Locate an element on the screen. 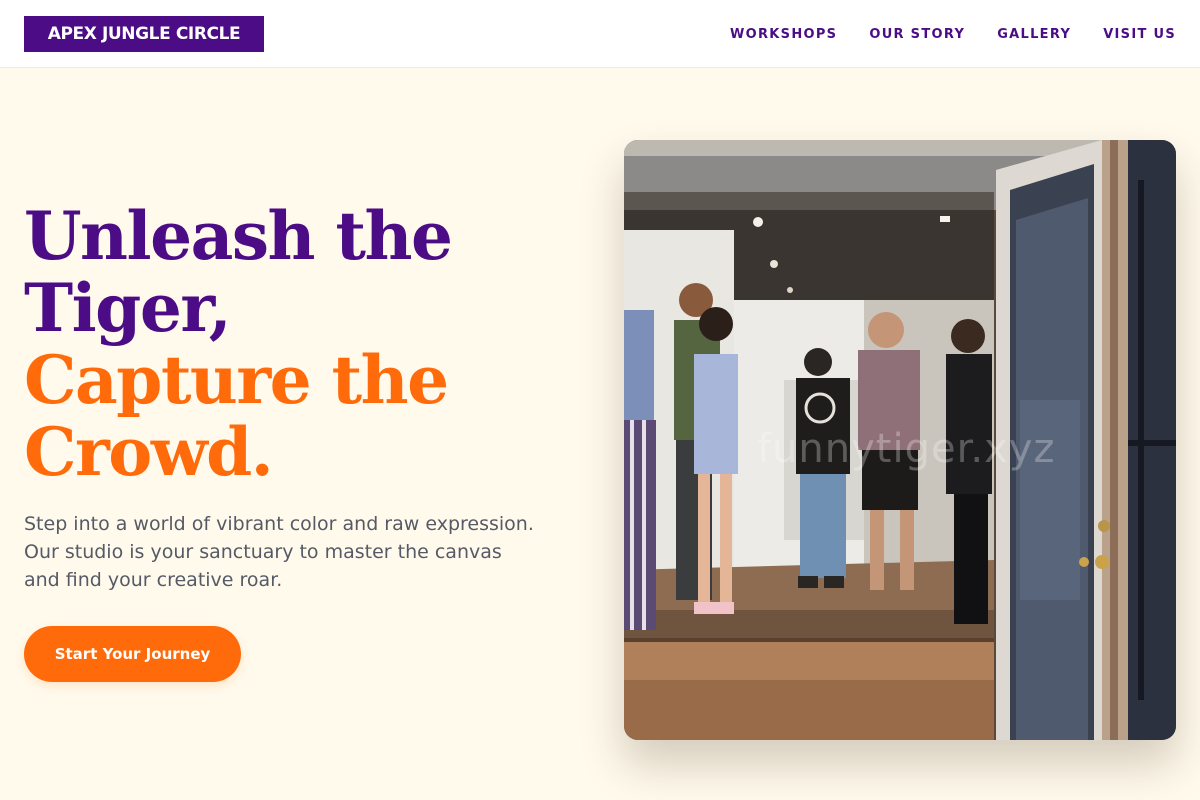 This screenshot has width=1200, height=800. site-logo: APEX JUNGLE CIRCLE is located at coordinates (144, 34).